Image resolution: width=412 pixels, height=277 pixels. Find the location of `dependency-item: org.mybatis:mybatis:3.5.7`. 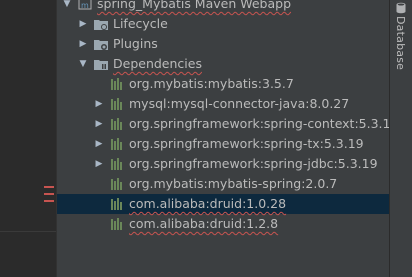

dependency-item: org.mybatis:mybatis:3.5.7 is located at coordinates (223, 84).